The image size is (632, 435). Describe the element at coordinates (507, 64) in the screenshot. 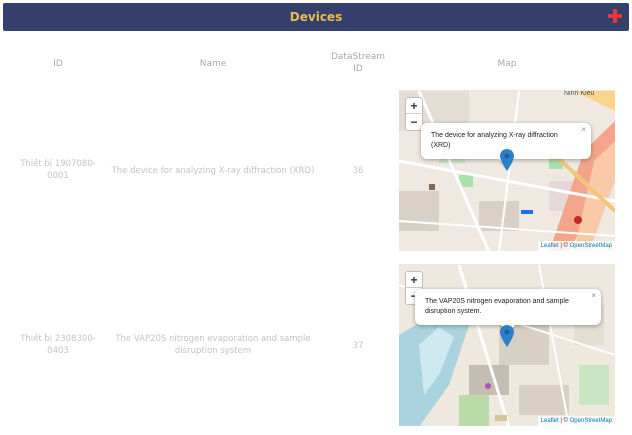

I see `column-header-map: Map` at that location.